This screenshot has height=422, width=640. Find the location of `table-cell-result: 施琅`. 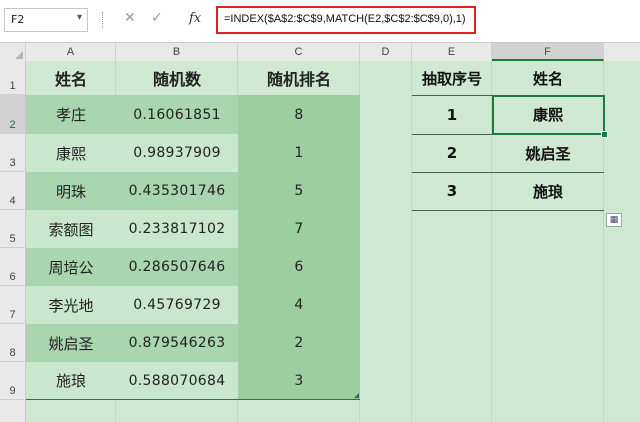

table-cell-result: 施琅 is located at coordinates (548, 191).